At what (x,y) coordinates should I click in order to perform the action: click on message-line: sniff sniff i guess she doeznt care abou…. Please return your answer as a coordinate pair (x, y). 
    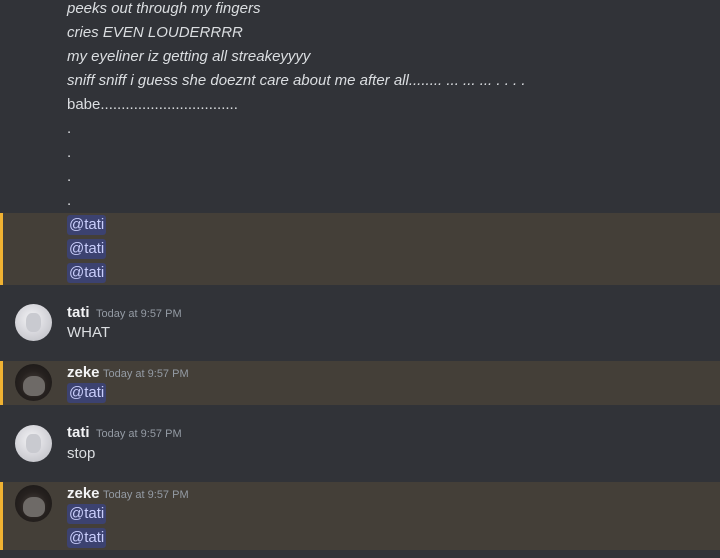
    Looking at the image, I should click on (296, 80).